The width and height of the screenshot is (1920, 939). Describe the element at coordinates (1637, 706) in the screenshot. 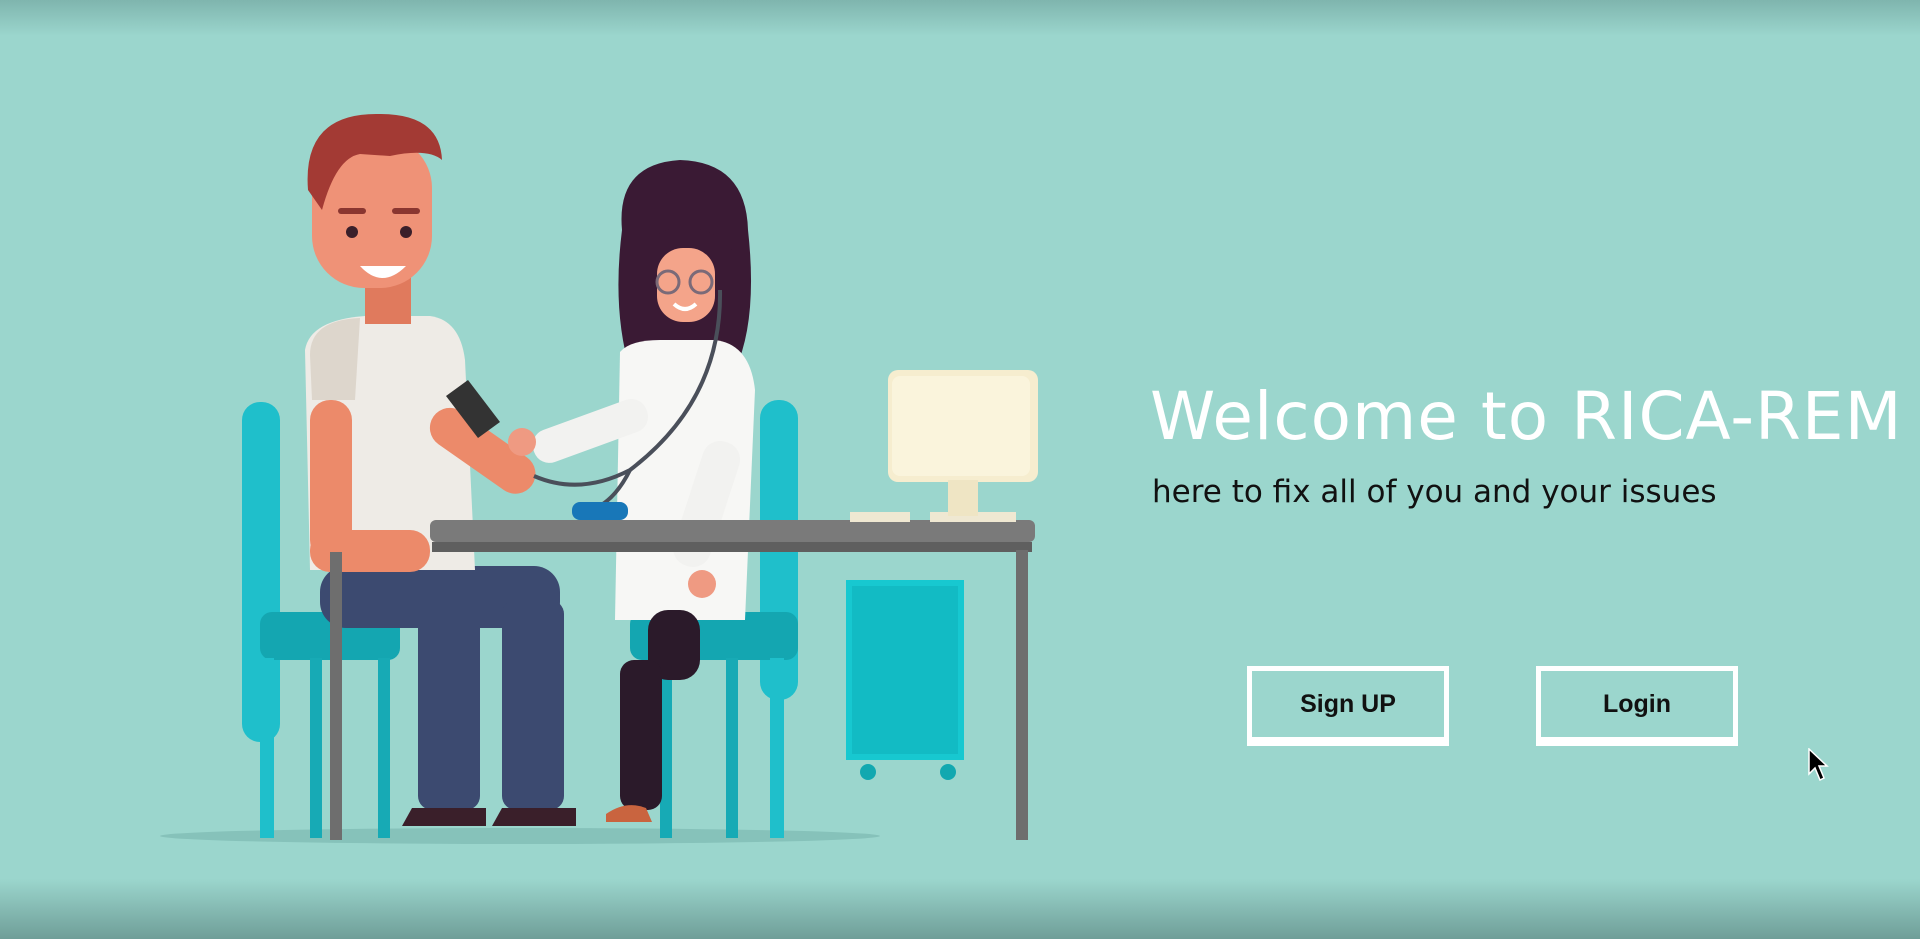

I see `login-button: Login` at that location.